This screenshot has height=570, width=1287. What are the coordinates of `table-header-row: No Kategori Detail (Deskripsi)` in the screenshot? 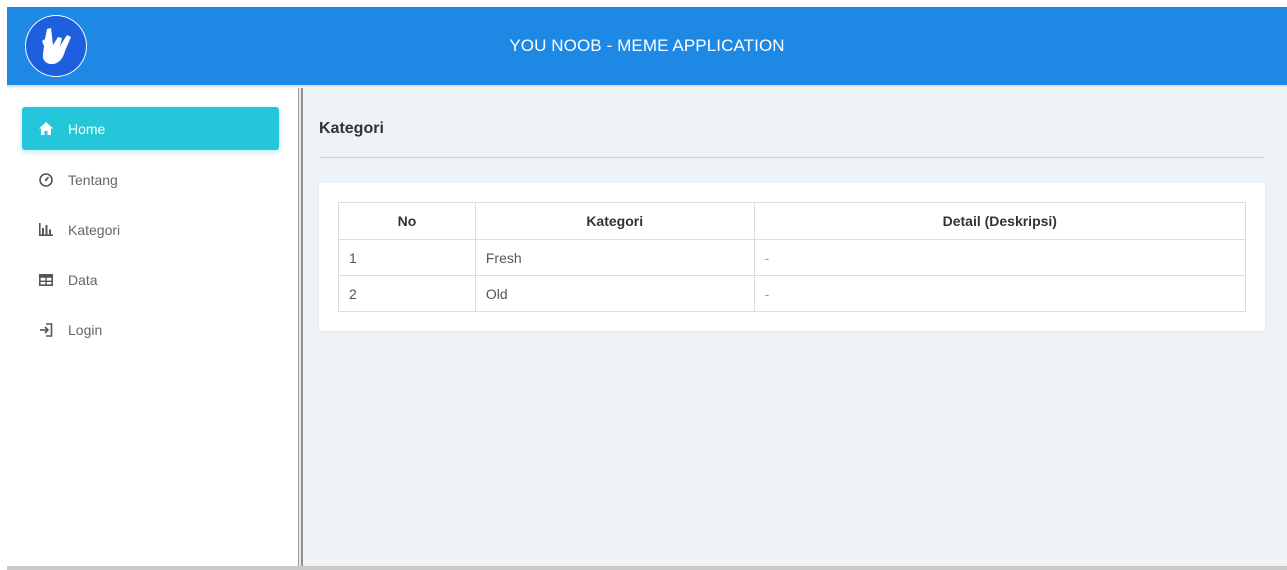 It's located at (792, 221).